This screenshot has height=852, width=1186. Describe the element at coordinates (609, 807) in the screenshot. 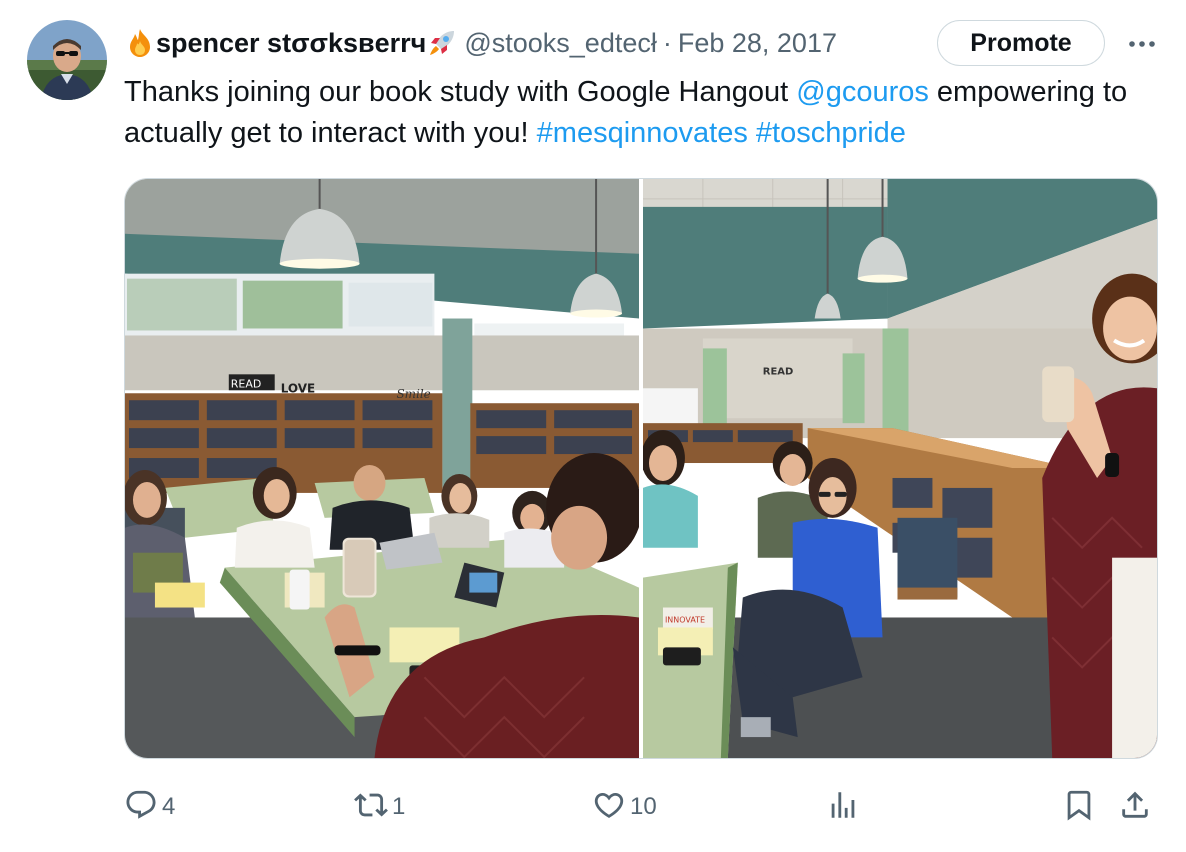

I see `heart-icon` at that location.